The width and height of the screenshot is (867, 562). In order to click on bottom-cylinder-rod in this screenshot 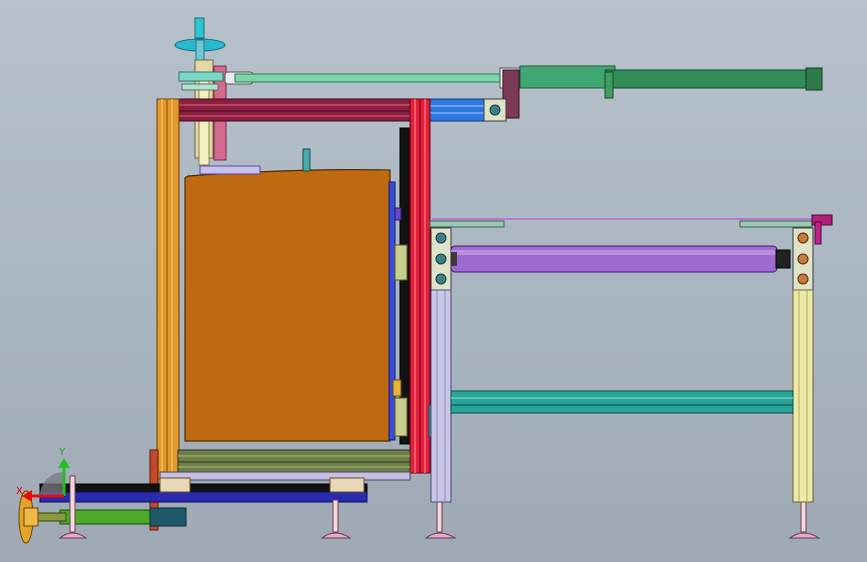, I will do `click(51, 517)`.